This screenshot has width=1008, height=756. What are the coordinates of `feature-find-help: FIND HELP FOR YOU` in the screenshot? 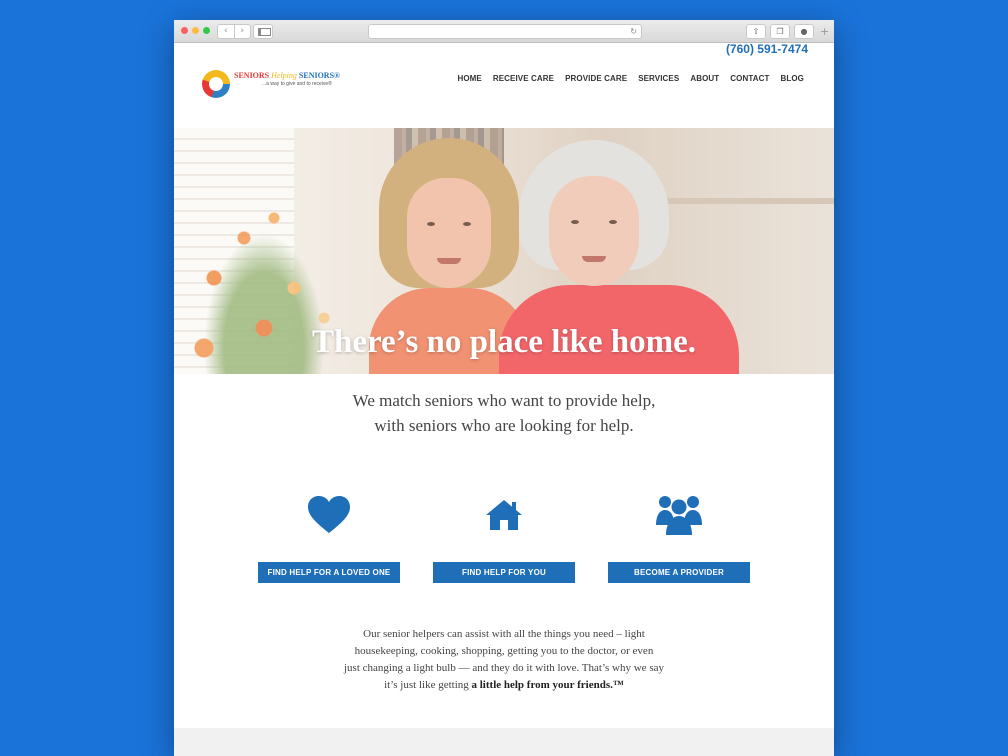 It's located at (504, 536).